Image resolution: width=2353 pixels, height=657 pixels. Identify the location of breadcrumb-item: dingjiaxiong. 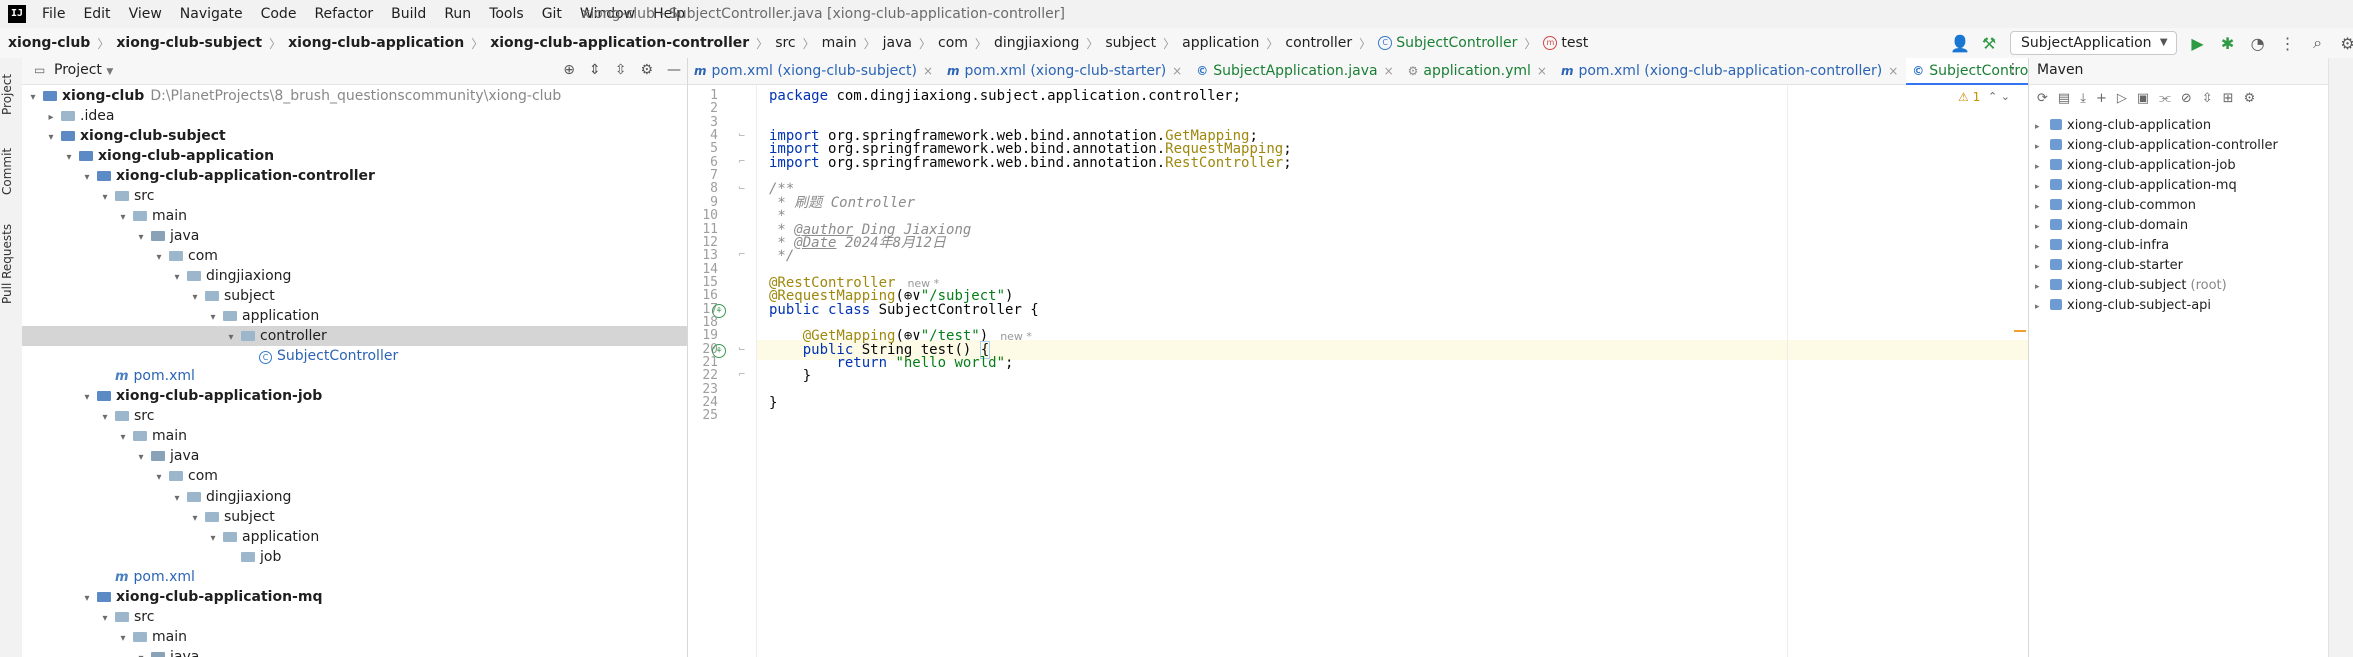
(1036, 43).